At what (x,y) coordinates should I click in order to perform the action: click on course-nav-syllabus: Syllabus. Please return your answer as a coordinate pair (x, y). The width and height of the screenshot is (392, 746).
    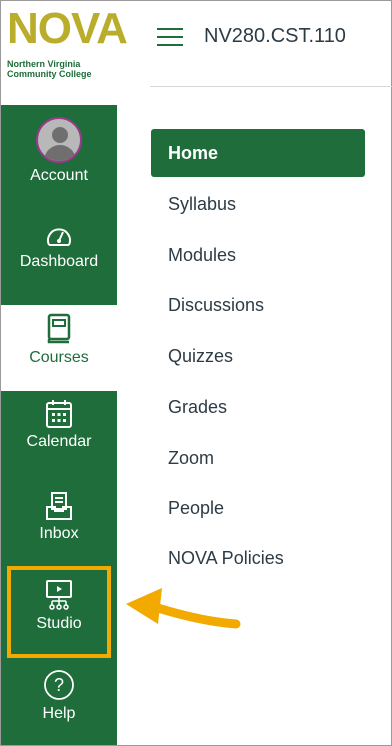
    Looking at the image, I should click on (258, 204).